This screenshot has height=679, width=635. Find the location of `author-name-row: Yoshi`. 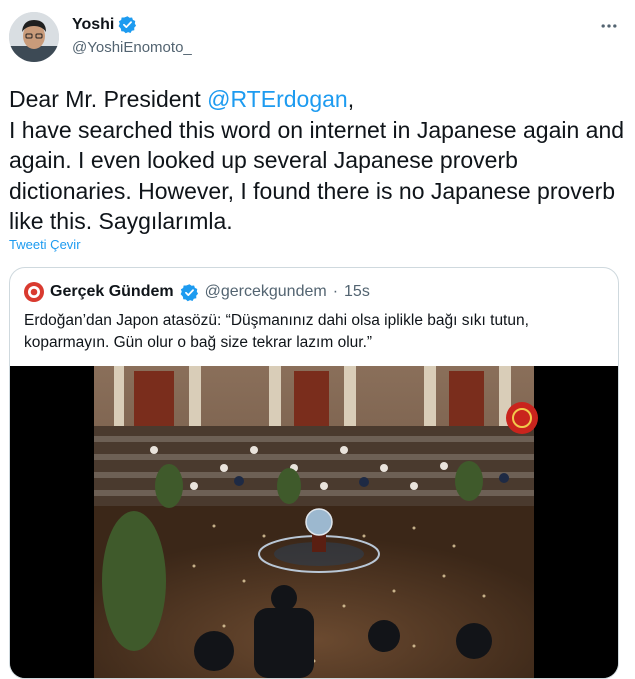

author-name-row: Yoshi is located at coordinates (104, 24).